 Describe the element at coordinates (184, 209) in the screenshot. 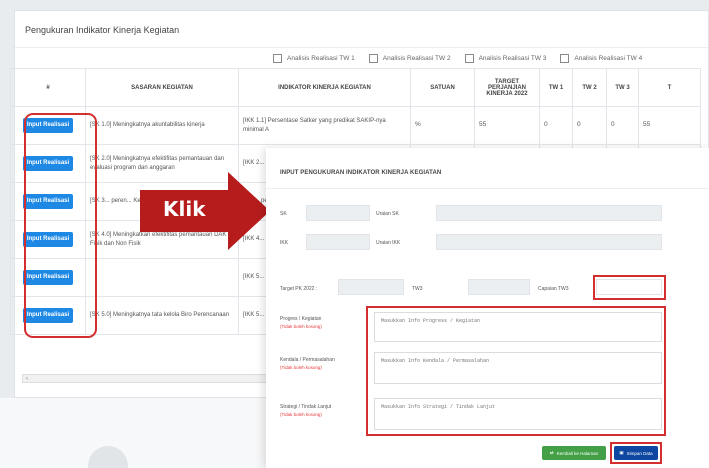

I see `arrow-label: Klik` at that location.